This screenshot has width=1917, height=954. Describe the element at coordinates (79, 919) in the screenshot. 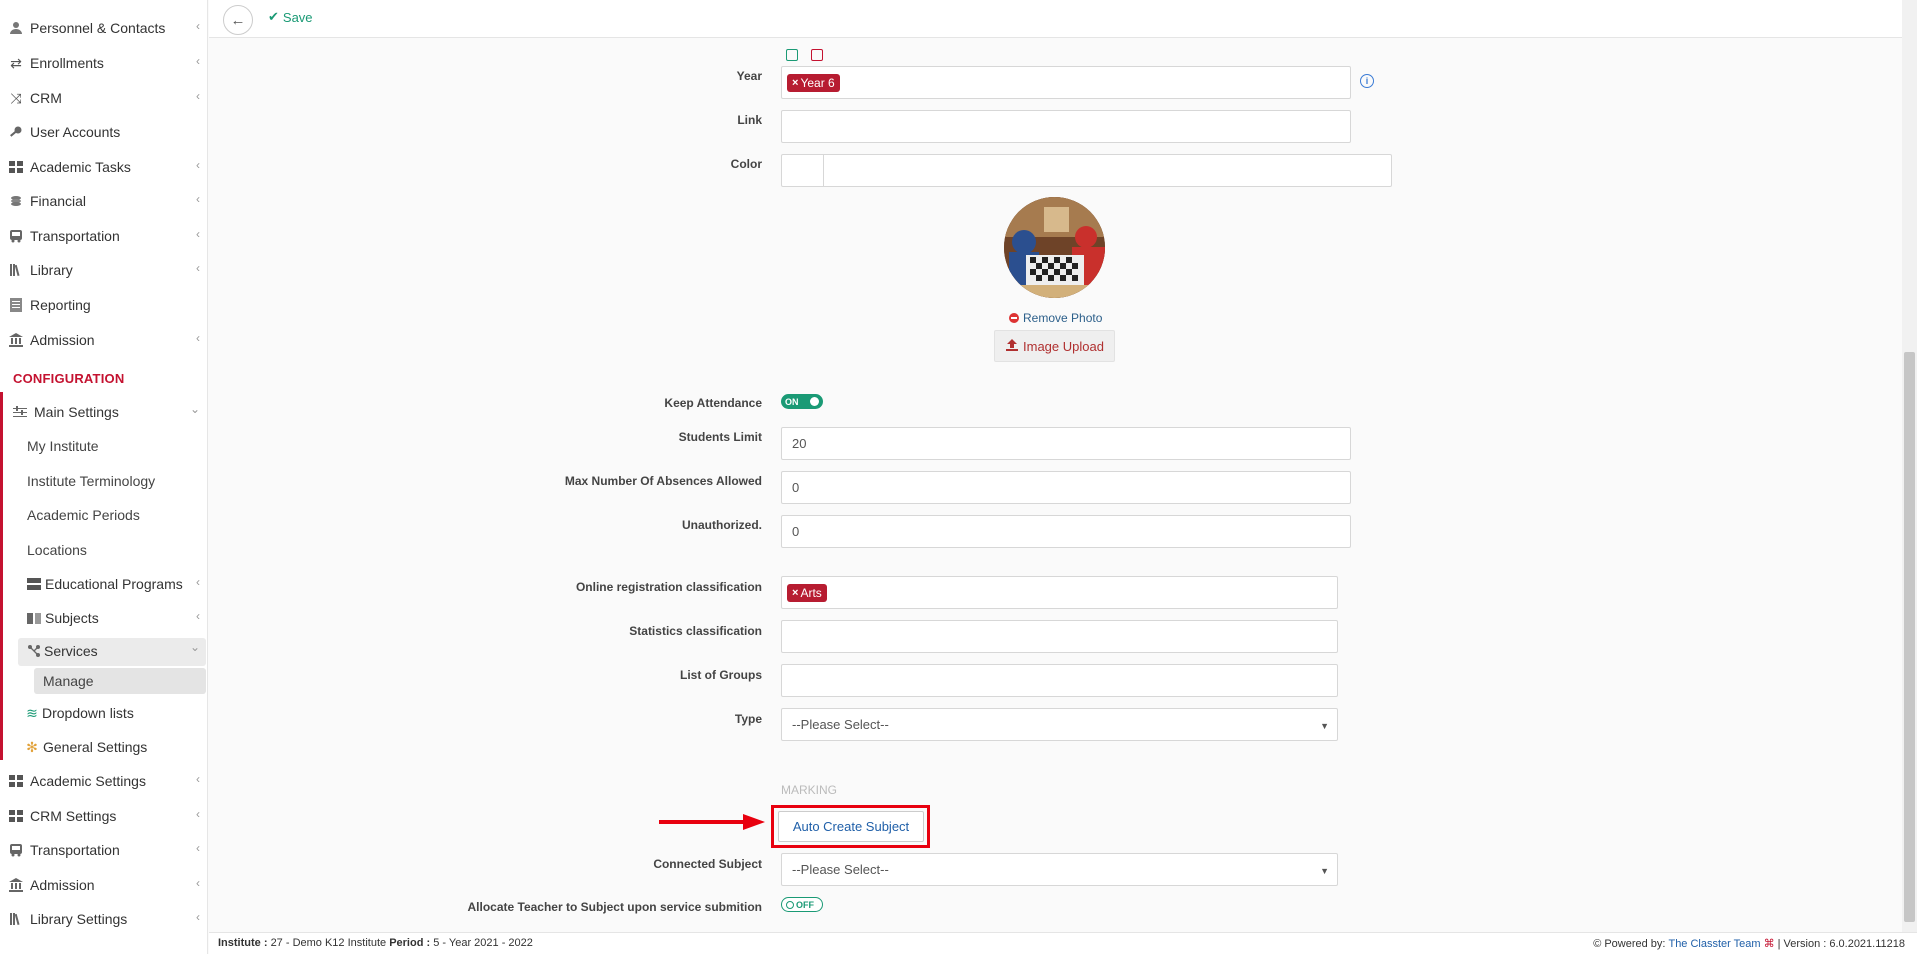

I see `sidebar-item-label: Library Settings` at that location.